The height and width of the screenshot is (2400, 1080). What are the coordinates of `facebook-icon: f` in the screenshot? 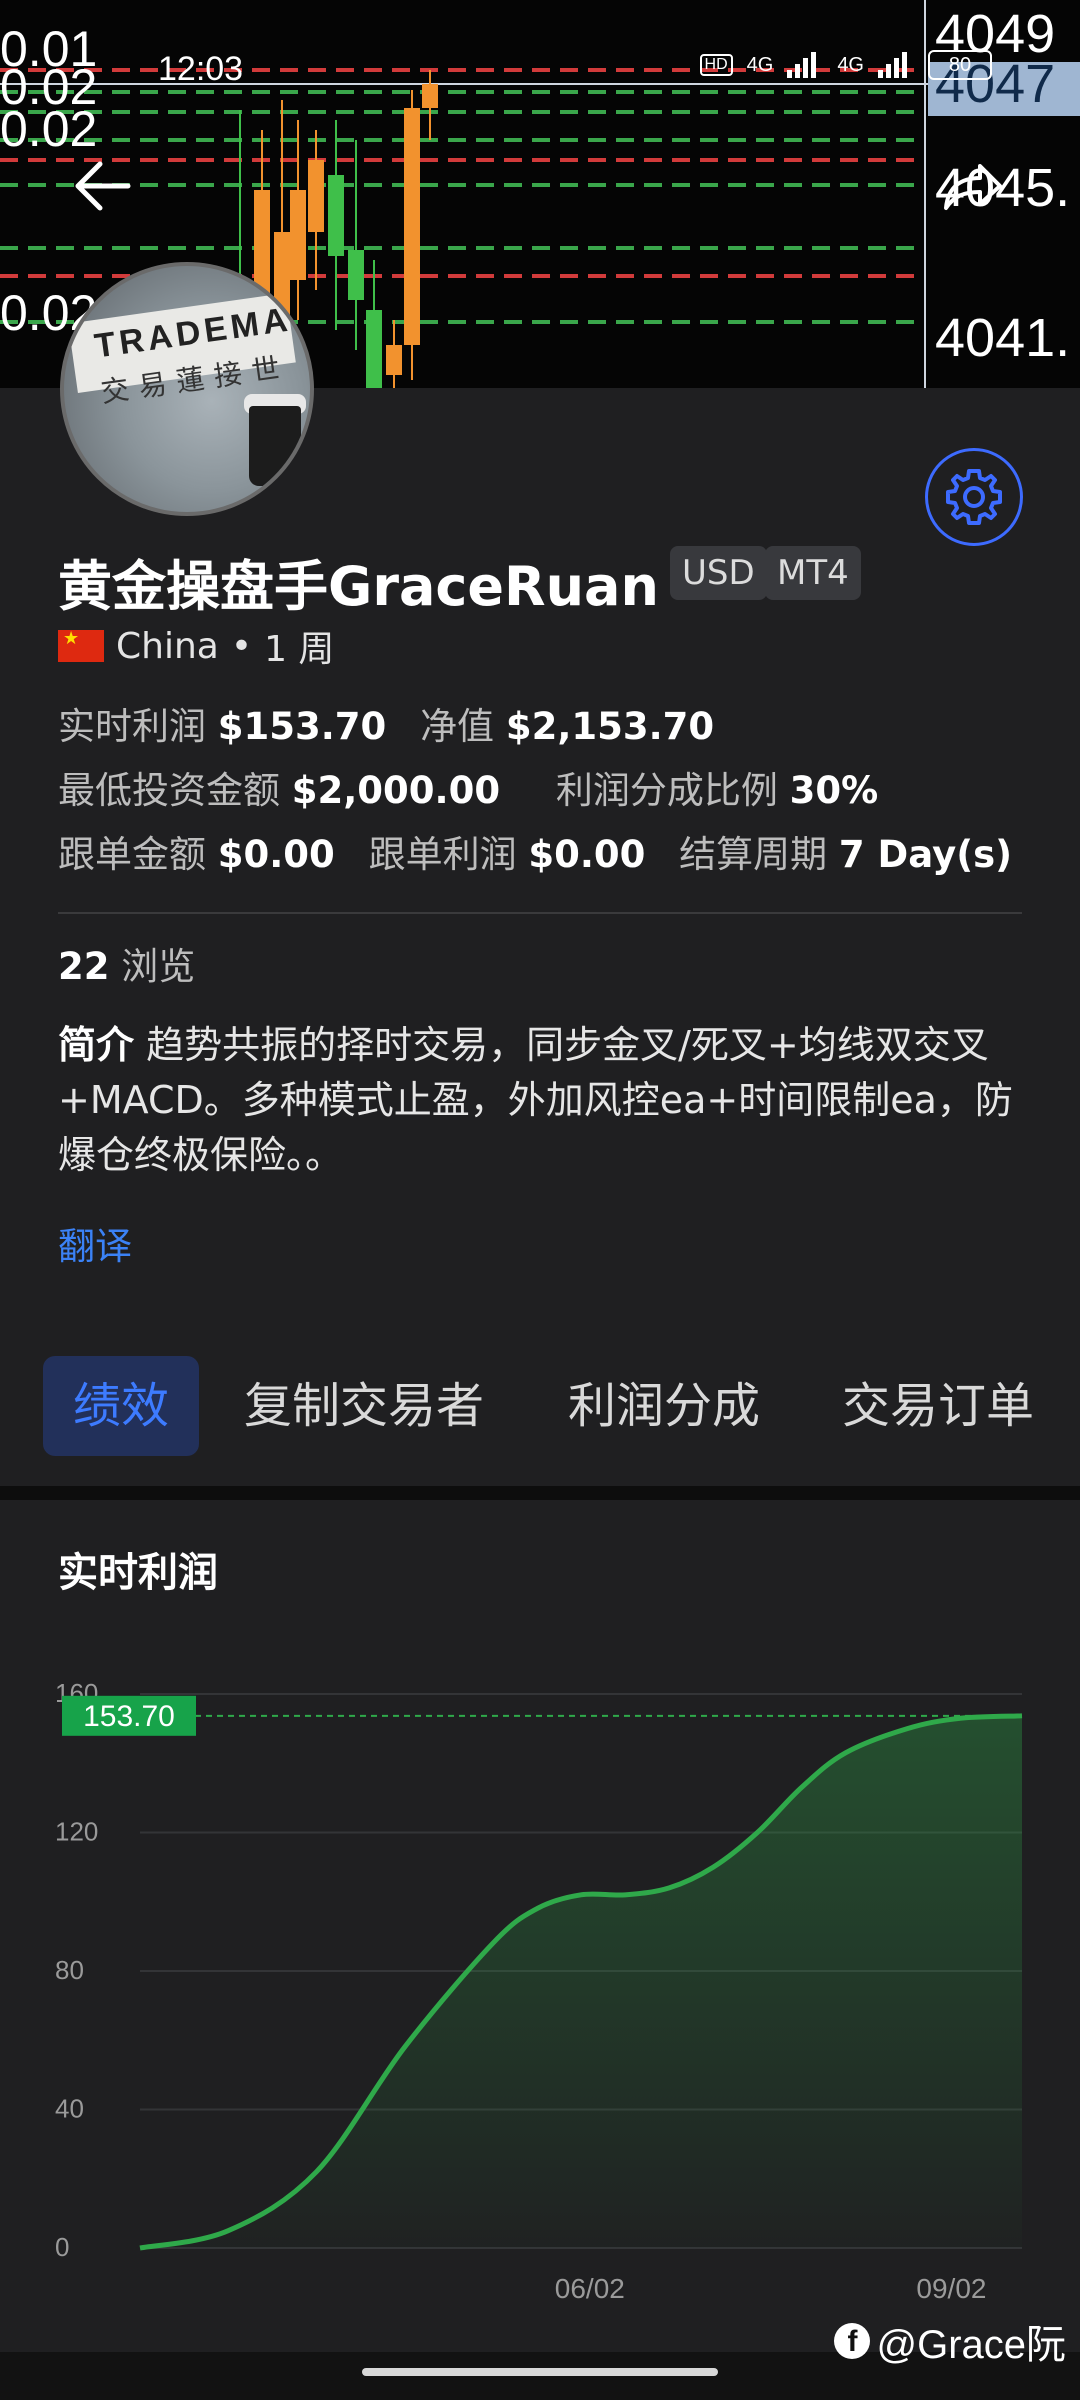 It's located at (852, 2341).